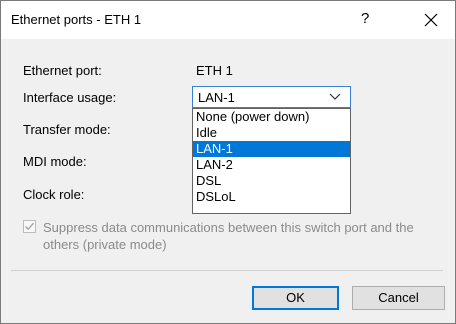 Image resolution: width=456 pixels, height=324 pixels. I want to click on separator, so click(227, 270).